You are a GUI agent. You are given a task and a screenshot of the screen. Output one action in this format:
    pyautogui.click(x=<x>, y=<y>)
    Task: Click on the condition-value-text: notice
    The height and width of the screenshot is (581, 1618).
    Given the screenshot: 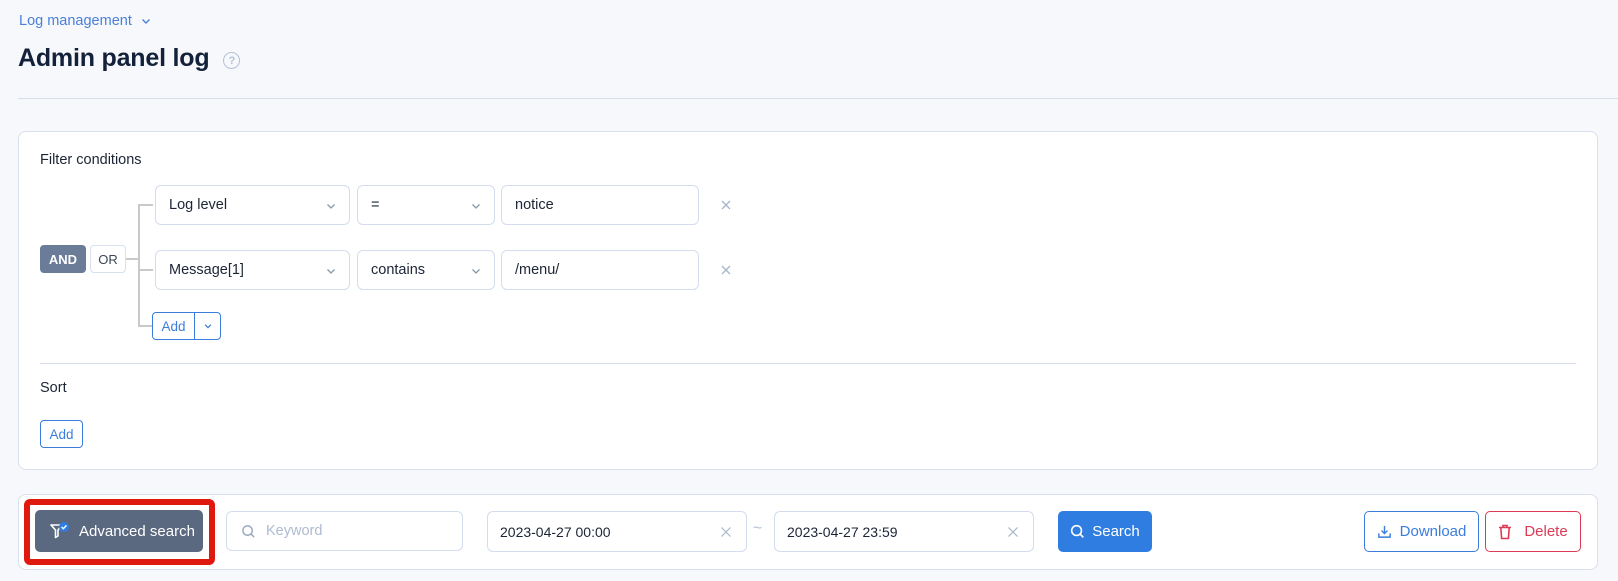 What is the action you would take?
    pyautogui.click(x=534, y=205)
    